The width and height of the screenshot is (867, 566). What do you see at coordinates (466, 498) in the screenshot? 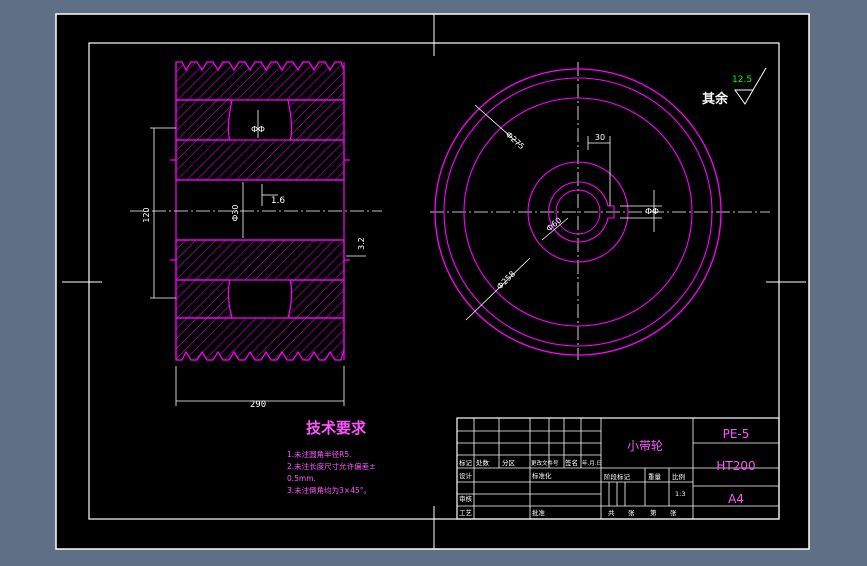
I see `tb-review: 审核` at bounding box center [466, 498].